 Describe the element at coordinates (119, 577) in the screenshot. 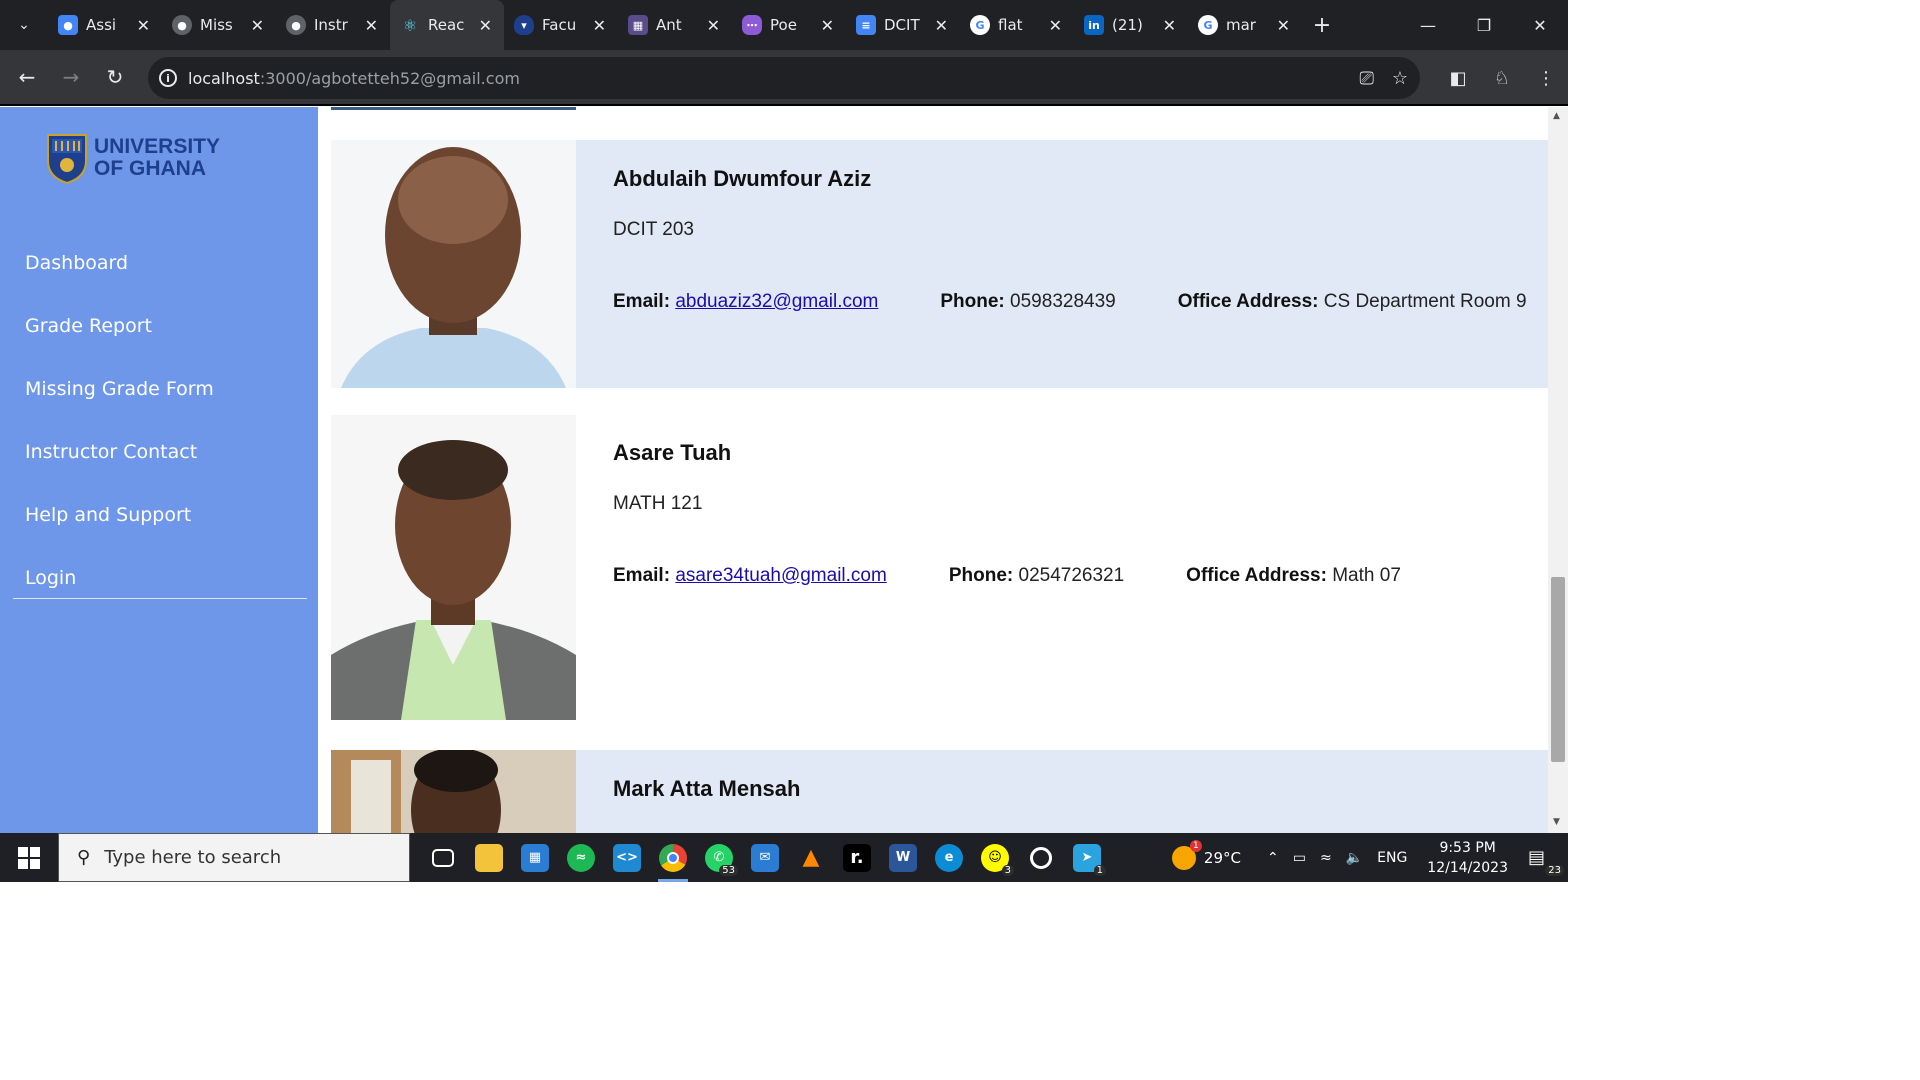

I see `sidebar-item-login: Login` at that location.